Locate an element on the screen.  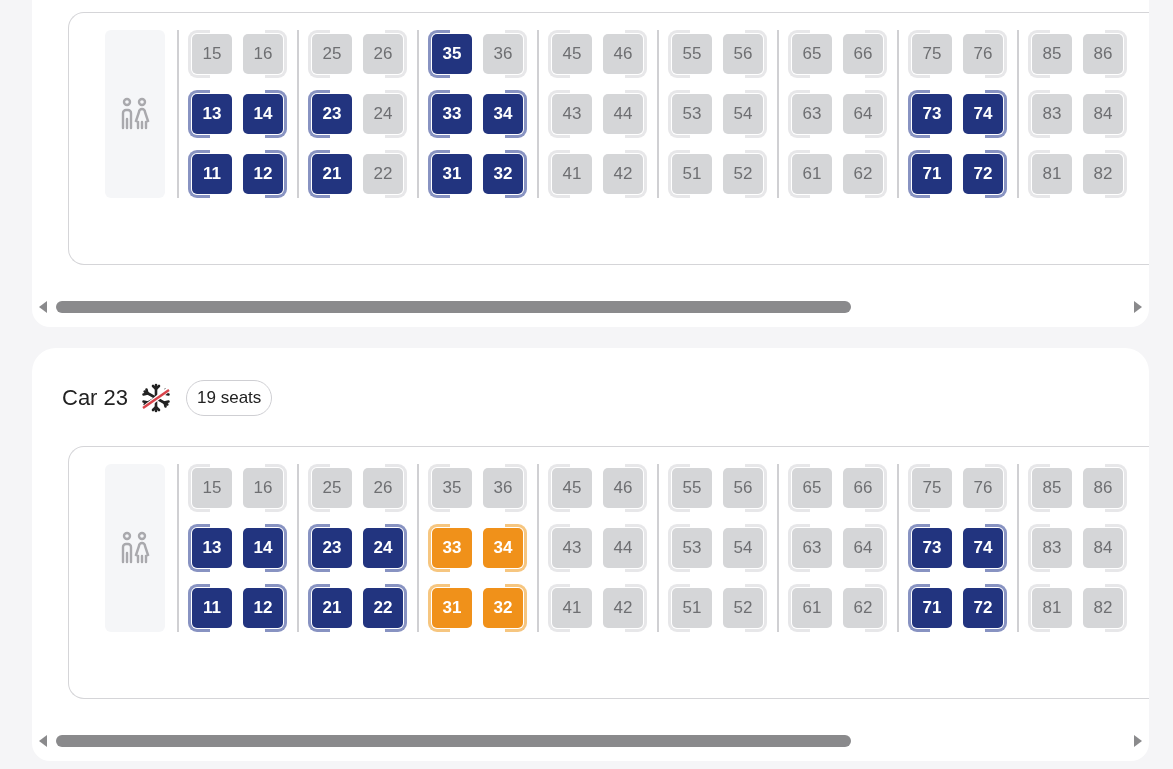
car-title: Car 23 is located at coordinates (95, 398).